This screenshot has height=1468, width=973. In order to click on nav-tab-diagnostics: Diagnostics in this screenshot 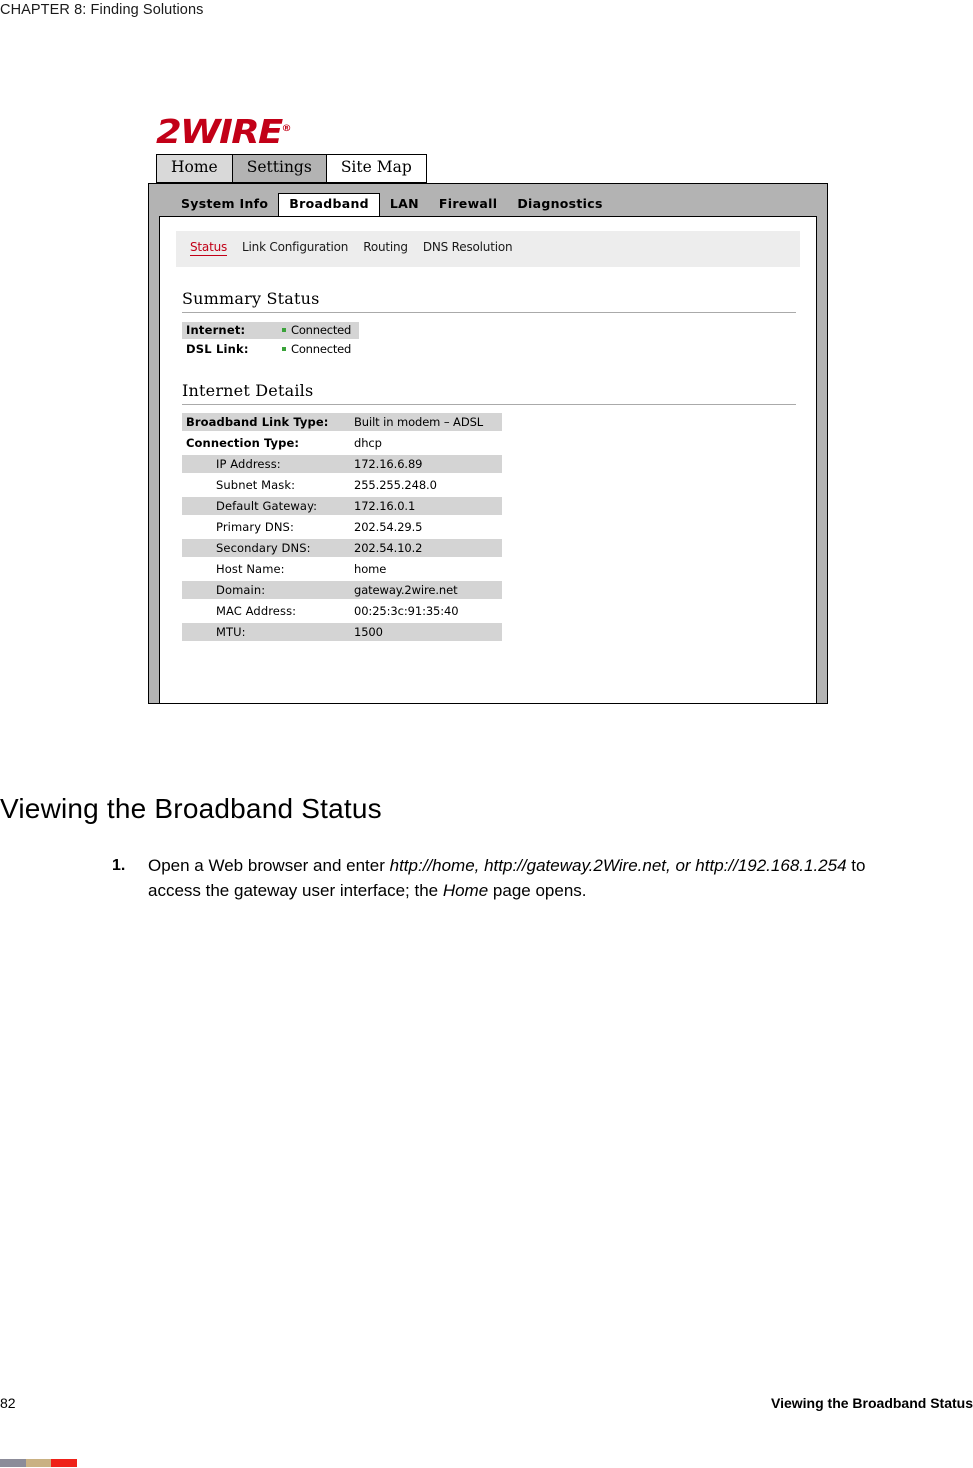, I will do `click(559, 205)`.